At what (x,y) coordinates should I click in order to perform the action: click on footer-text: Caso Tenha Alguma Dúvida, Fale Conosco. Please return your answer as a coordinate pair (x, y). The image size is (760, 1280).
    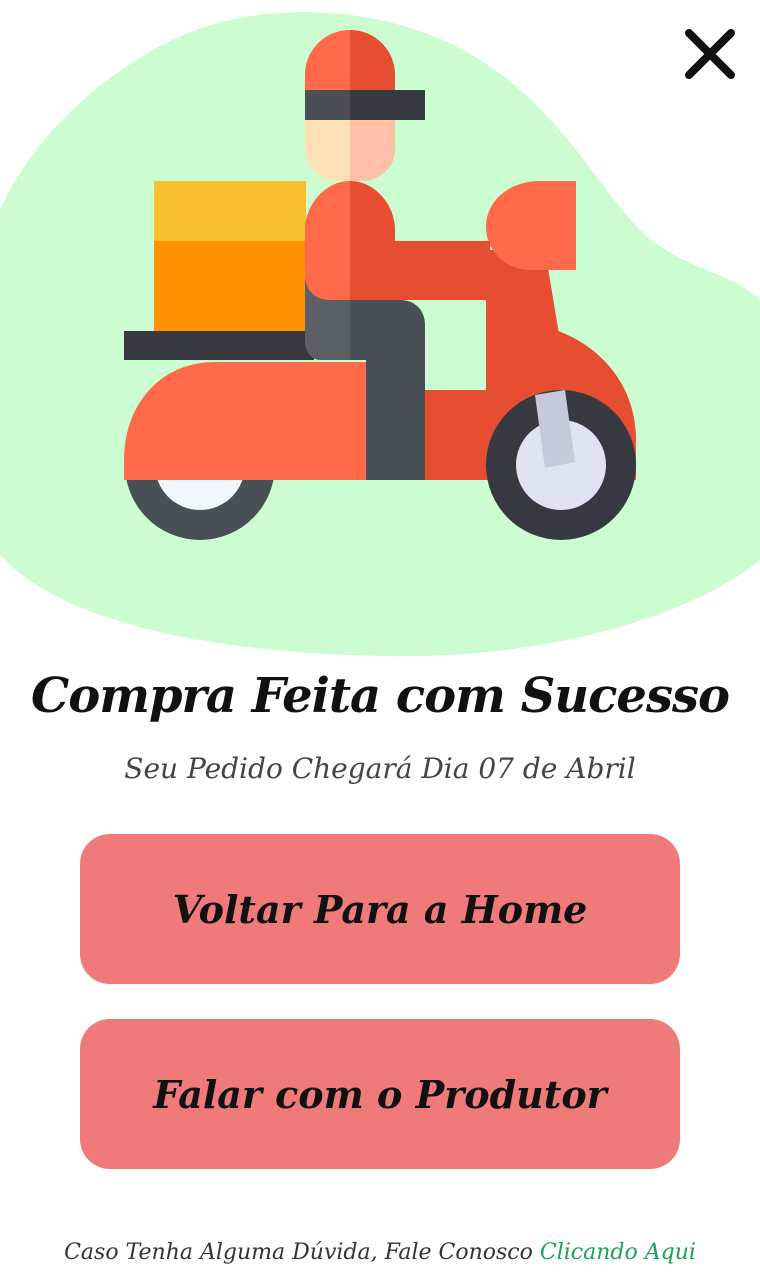
    Looking at the image, I should click on (298, 1252).